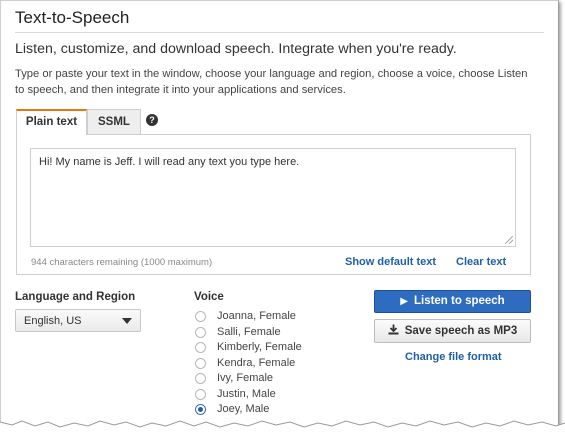  Describe the element at coordinates (461, 331) in the screenshot. I see `save-button-label: Save speech as MP3` at that location.